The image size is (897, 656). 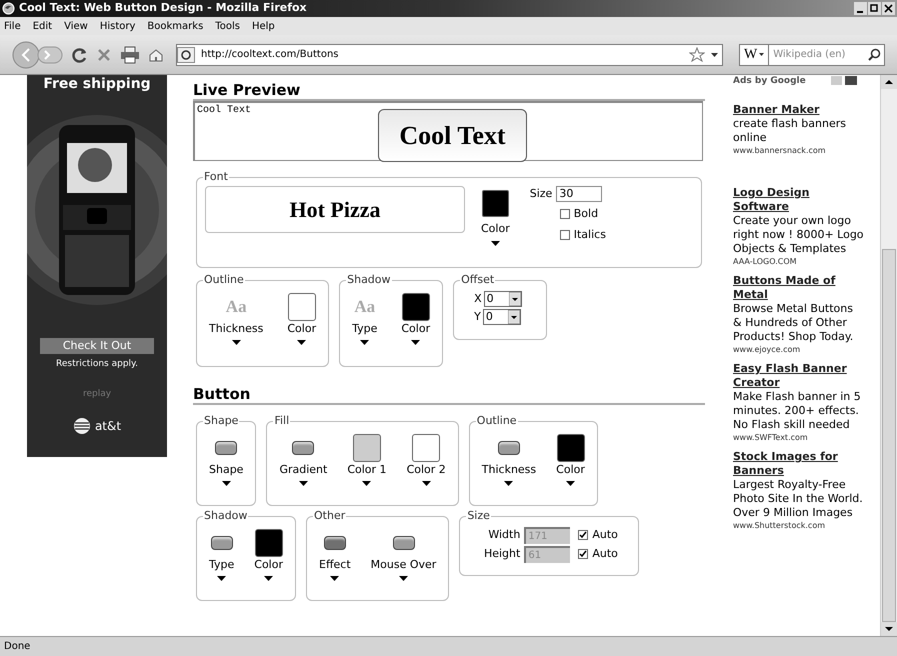 I want to click on ad-text: Largest Royalty-Free Photo Site In the World. Over 9 Million Images, so click(x=798, y=499).